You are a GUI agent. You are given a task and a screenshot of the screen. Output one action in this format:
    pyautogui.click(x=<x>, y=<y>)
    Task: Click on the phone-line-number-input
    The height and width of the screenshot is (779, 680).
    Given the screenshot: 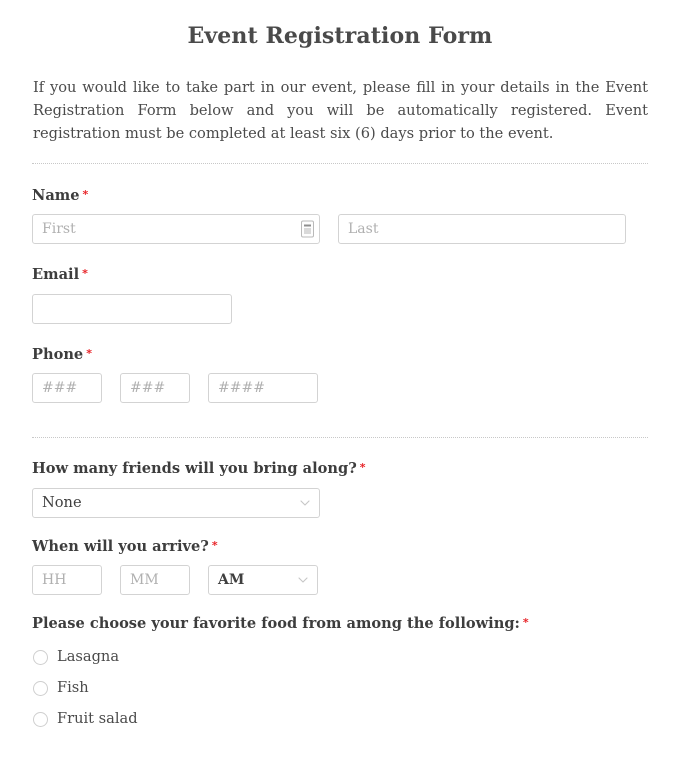 What is the action you would take?
    pyautogui.click(x=263, y=388)
    